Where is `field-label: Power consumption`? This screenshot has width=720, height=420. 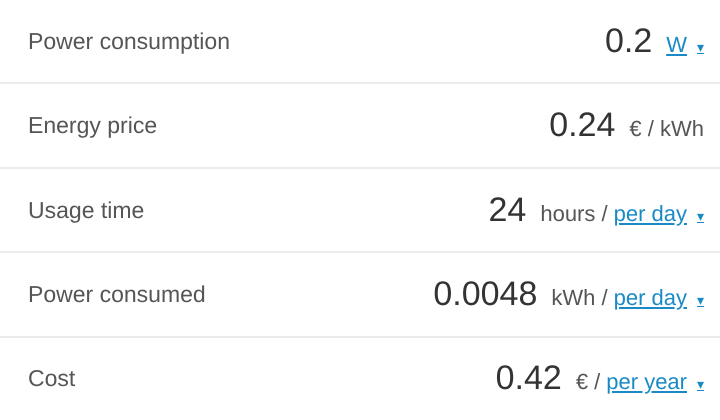 field-label: Power consumption is located at coordinates (129, 41).